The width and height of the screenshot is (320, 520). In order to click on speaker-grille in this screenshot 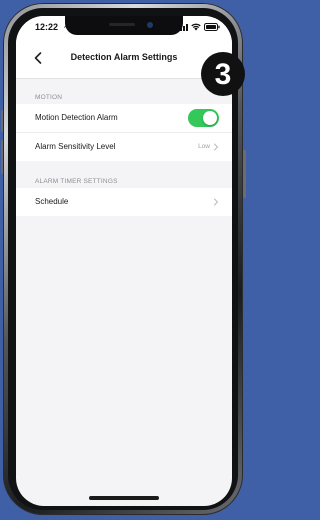, I will do `click(122, 24)`.